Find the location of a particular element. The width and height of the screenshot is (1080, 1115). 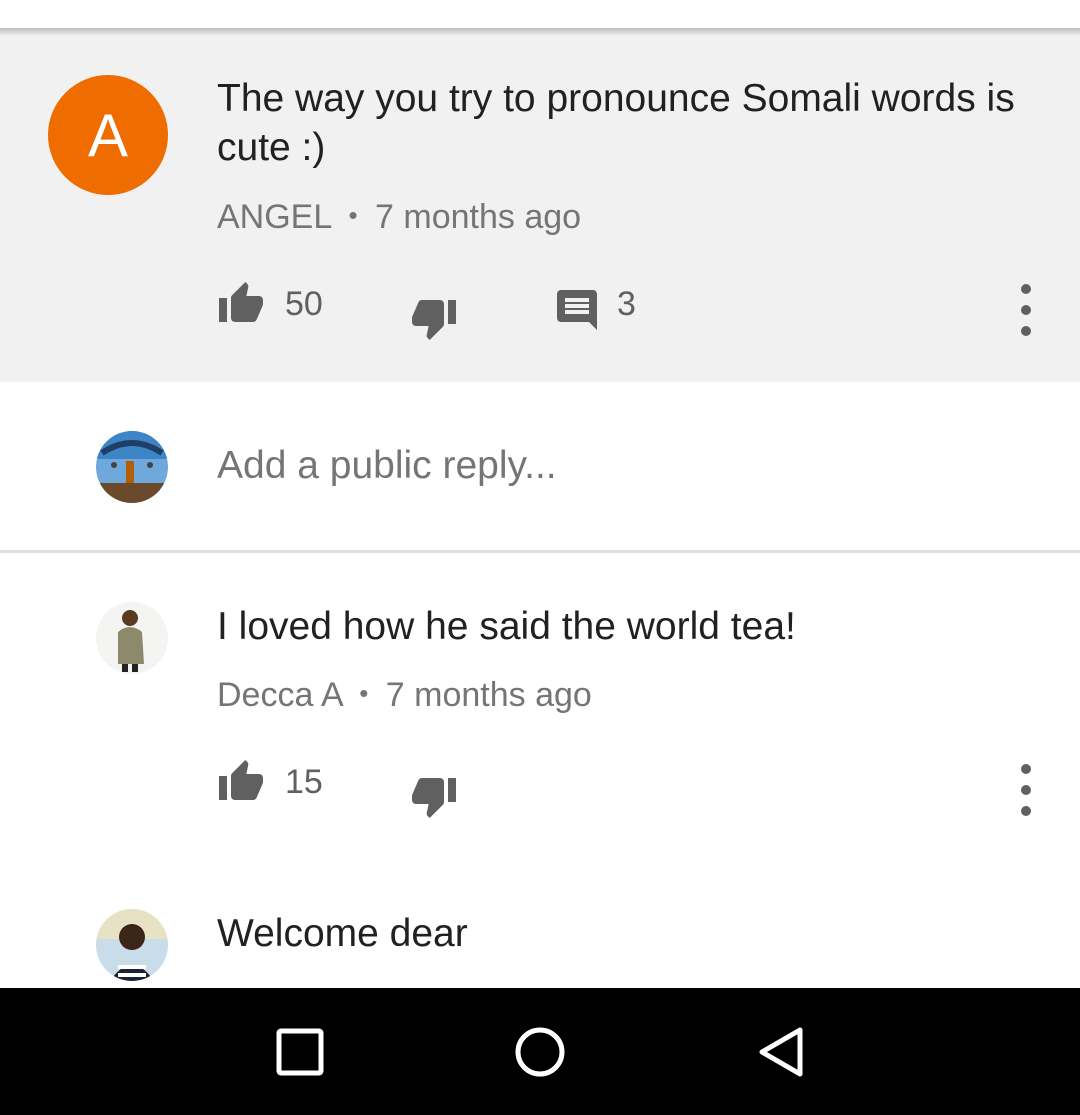

reply-count-button: 3 is located at coordinates (594, 309).